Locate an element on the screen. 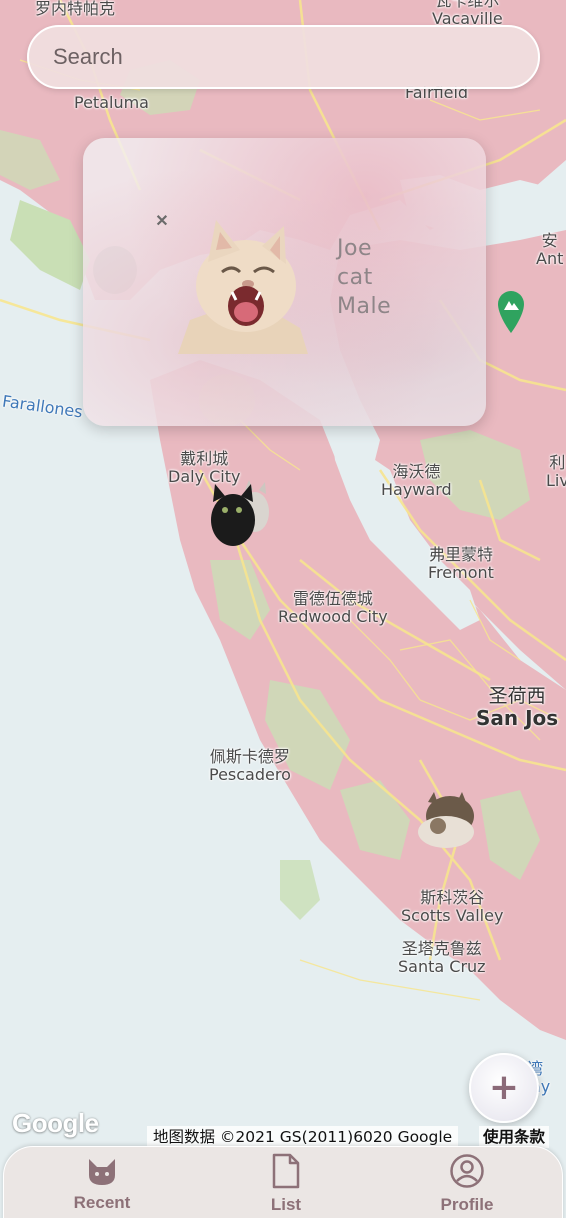 This screenshot has width=566, height=1218. tabby-cat-marker-icon is located at coordinates (446, 820).